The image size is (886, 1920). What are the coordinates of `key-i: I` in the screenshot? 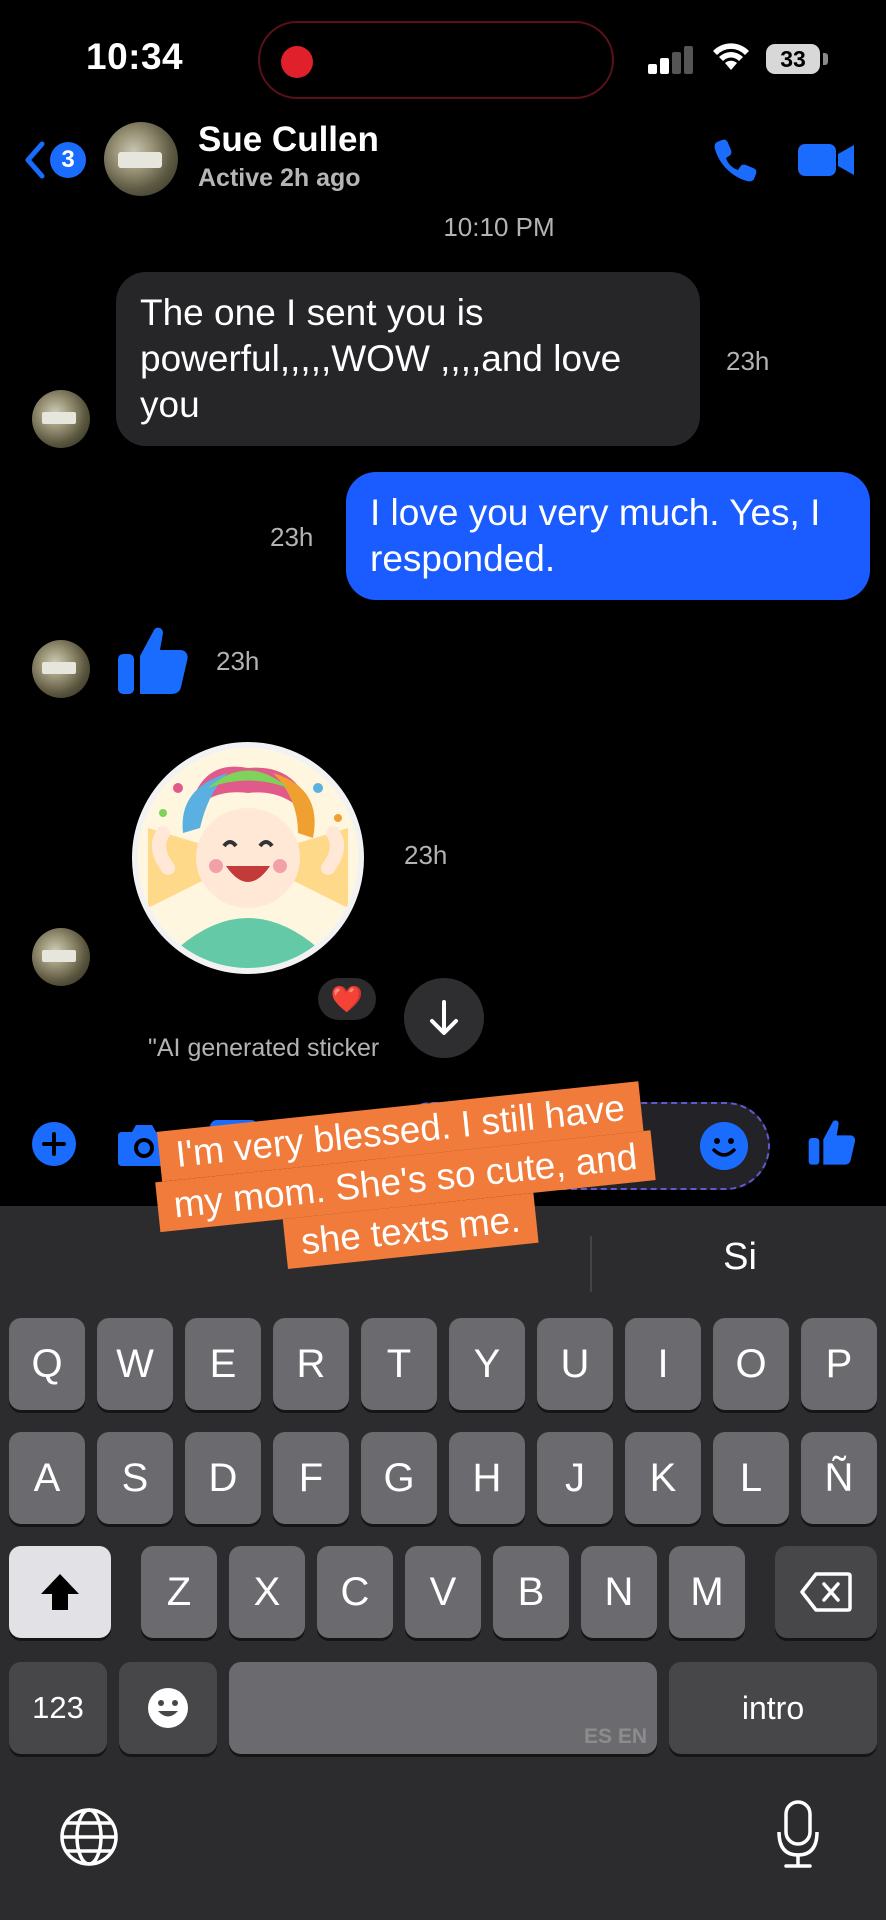 It's located at (663, 1364).